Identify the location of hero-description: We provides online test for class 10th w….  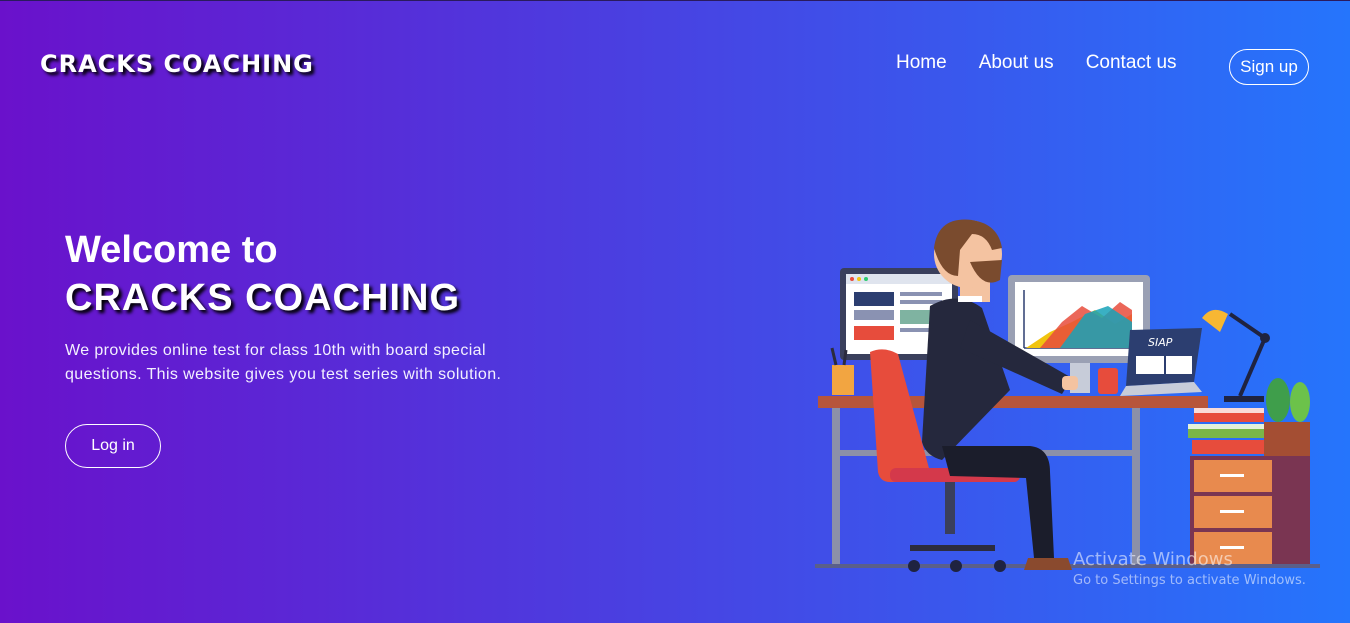
(283, 362).